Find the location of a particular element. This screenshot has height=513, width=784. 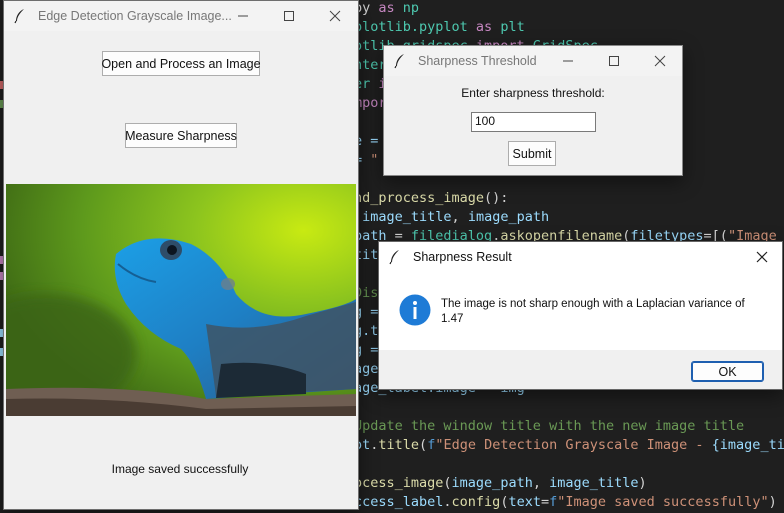

code-token: plotlib.pyplot is located at coordinates (415, 27).